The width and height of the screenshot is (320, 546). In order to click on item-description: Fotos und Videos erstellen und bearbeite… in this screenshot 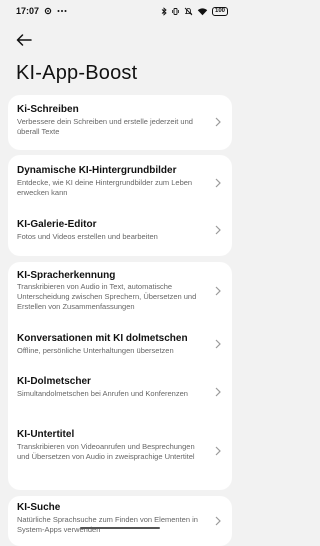, I will do `click(87, 236)`.